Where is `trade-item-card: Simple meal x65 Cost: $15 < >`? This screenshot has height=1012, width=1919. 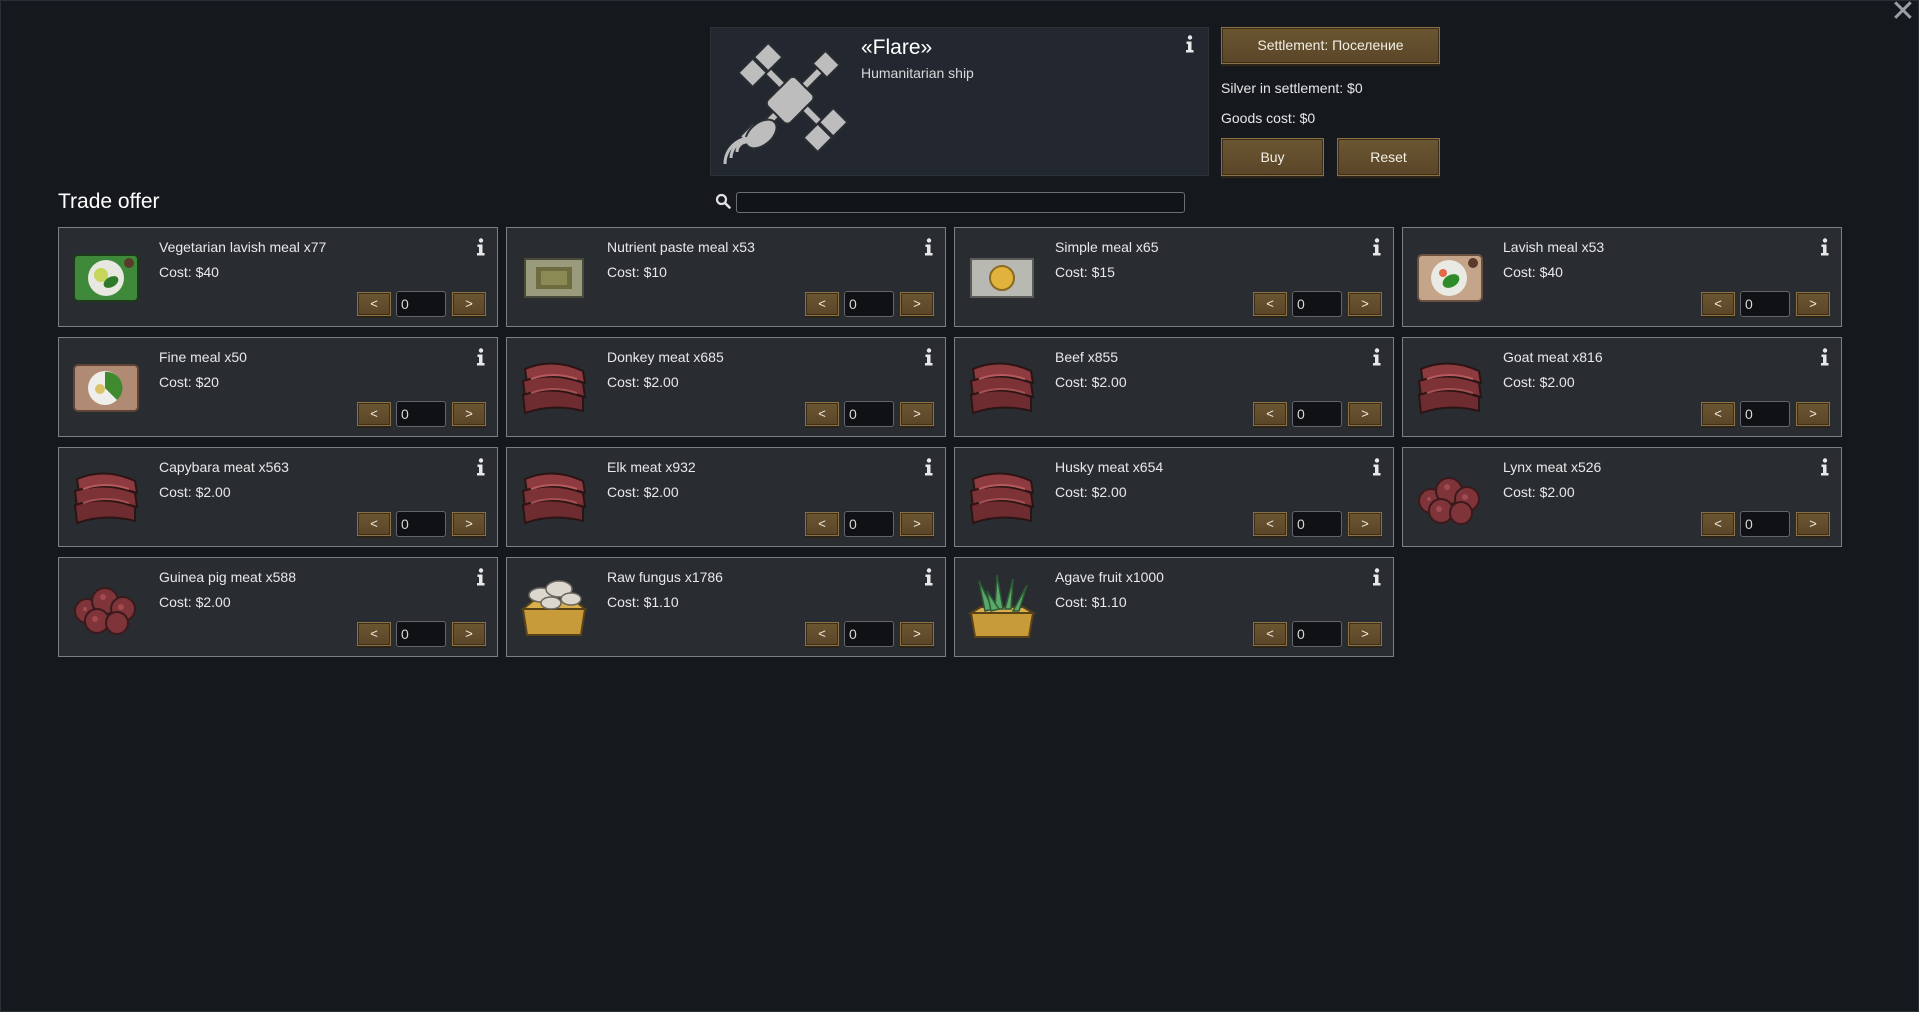
trade-item-card: Simple meal x65 Cost: $15 < > is located at coordinates (1174, 277).